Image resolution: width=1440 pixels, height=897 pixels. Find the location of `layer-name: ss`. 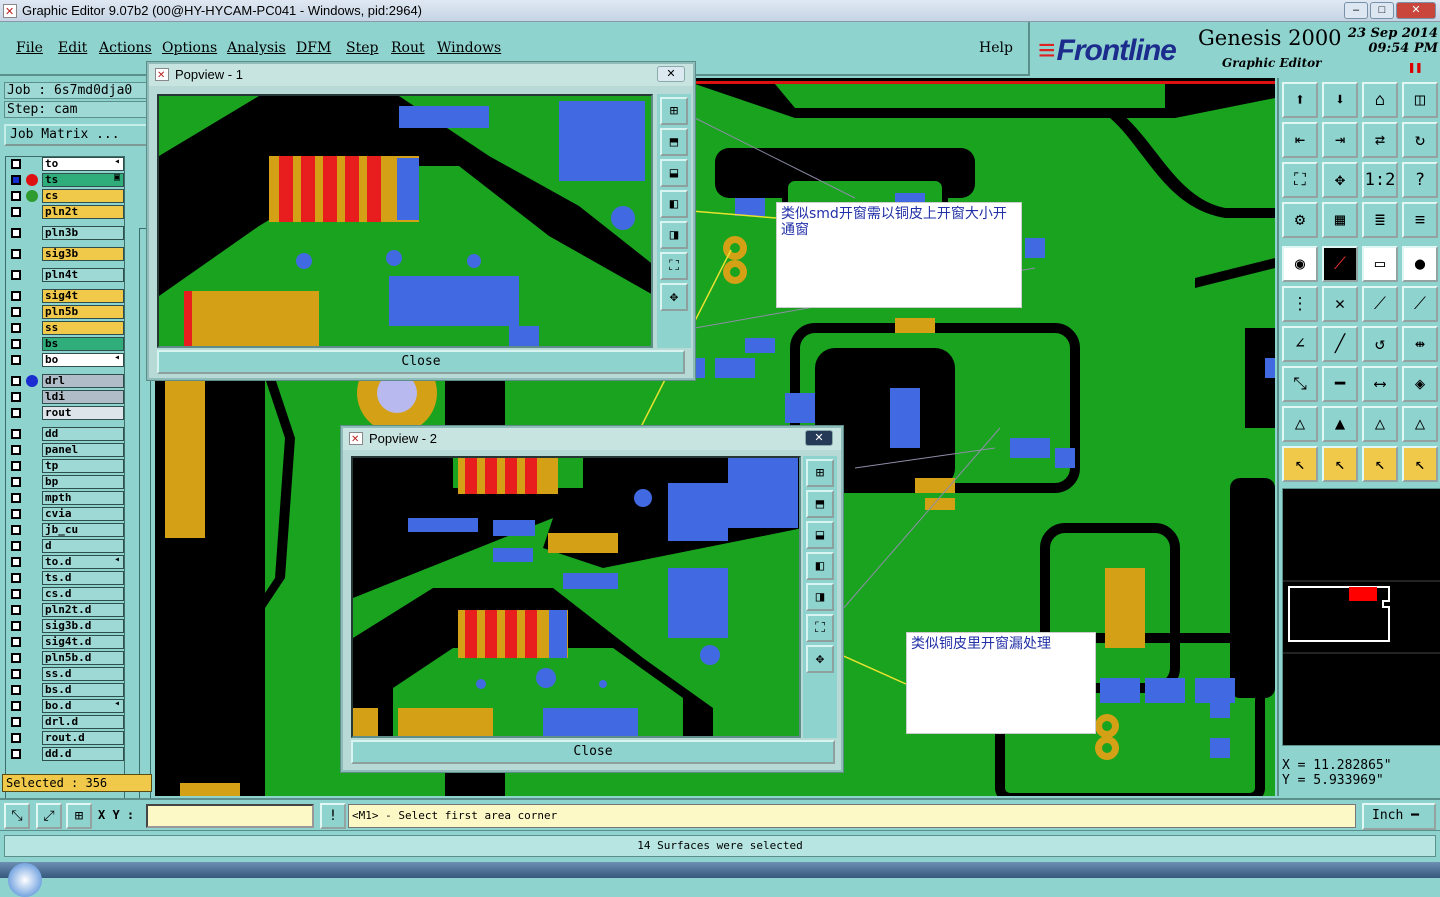

layer-name: ss is located at coordinates (83, 328).